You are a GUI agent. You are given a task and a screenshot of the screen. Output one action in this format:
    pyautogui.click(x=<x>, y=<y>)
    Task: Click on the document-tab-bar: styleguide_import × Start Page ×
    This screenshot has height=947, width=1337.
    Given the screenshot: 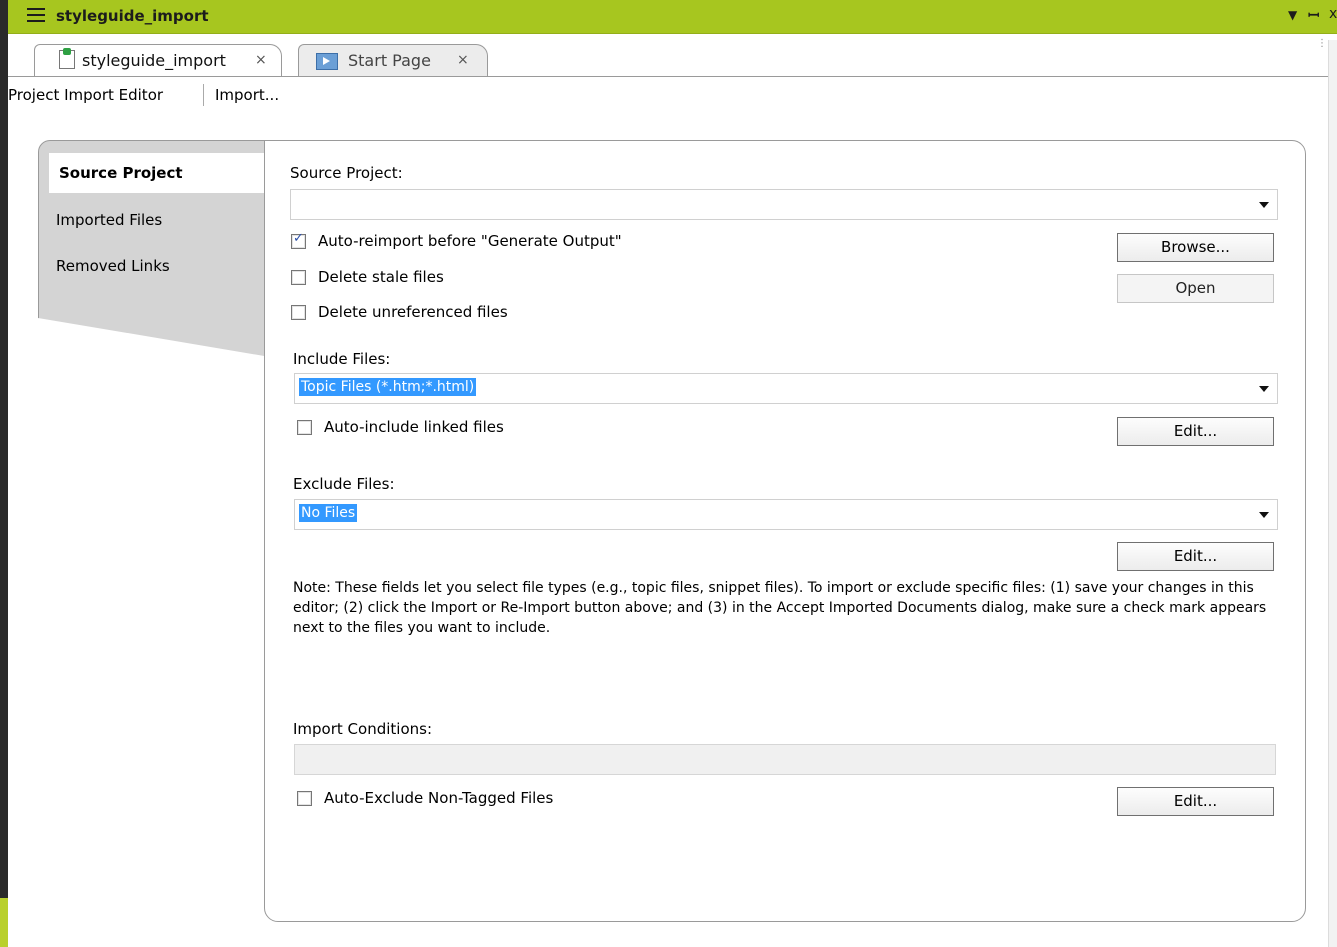 What is the action you would take?
    pyautogui.click(x=668, y=55)
    